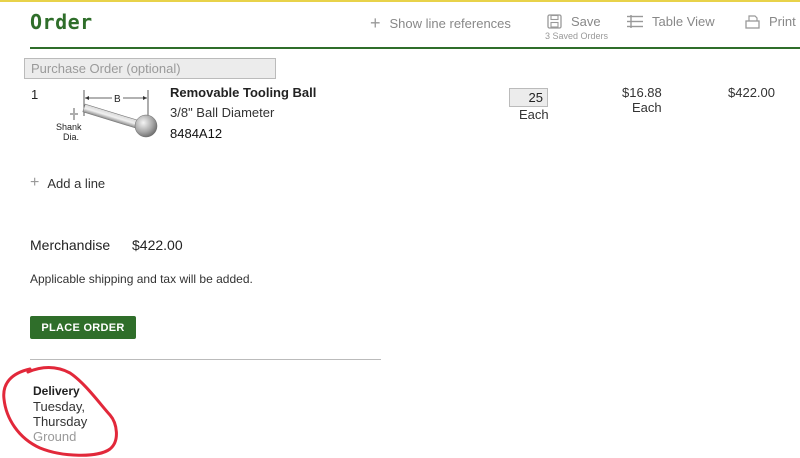  Describe the element at coordinates (35, 94) in the screenshot. I see `line-number: 1` at that location.